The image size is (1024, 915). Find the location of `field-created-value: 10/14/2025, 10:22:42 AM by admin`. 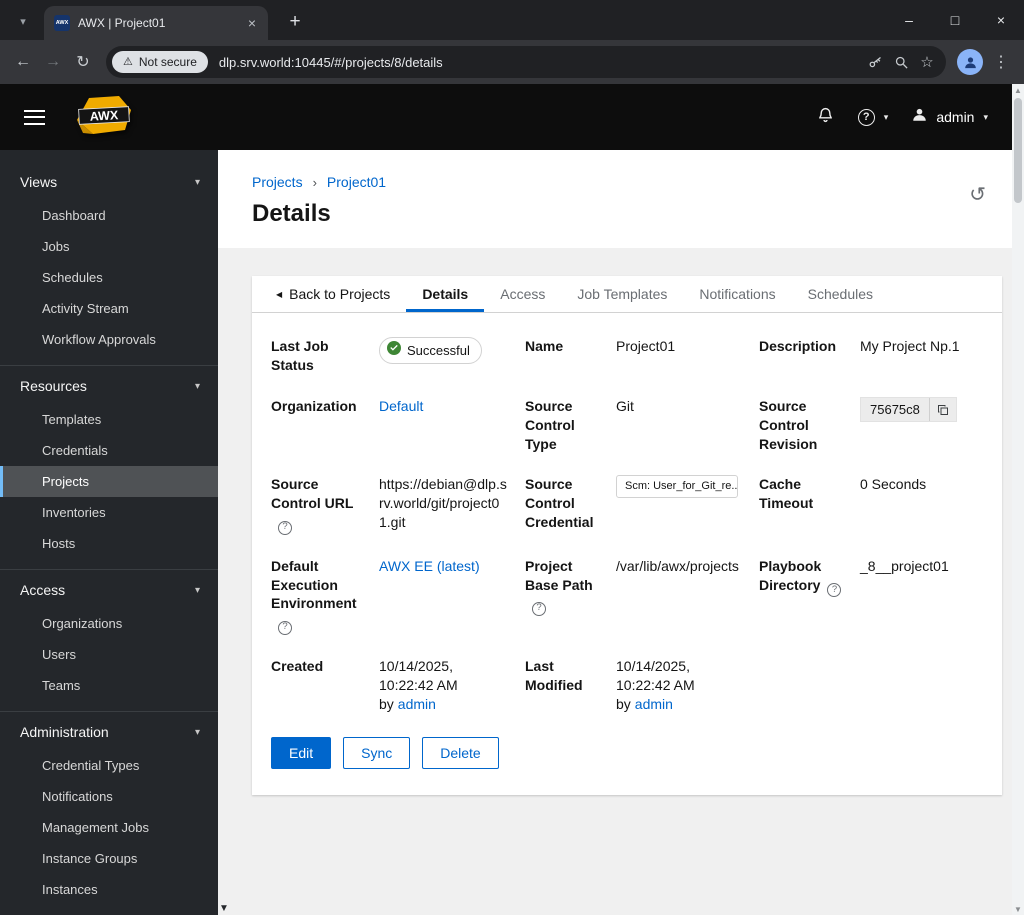

field-created-value: 10/14/2025, 10:22:42 AM by admin is located at coordinates (418, 684).